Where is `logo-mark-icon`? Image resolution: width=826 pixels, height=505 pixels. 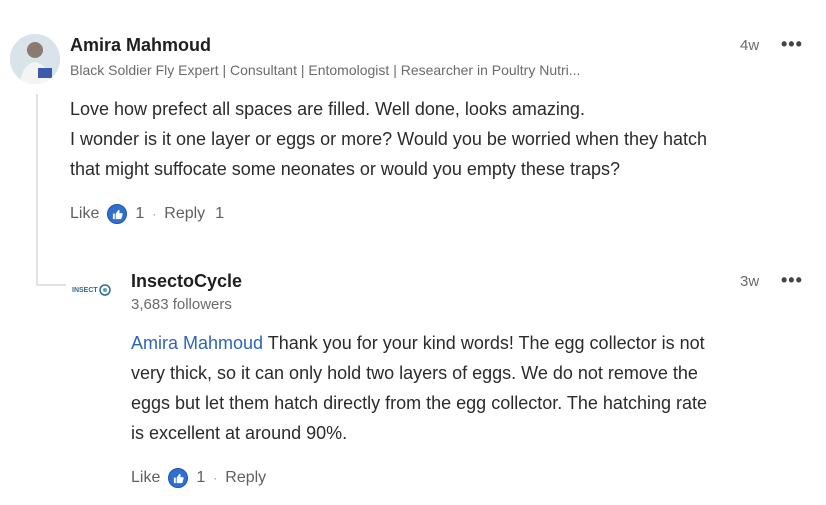
logo-mark-icon is located at coordinates (104, 290).